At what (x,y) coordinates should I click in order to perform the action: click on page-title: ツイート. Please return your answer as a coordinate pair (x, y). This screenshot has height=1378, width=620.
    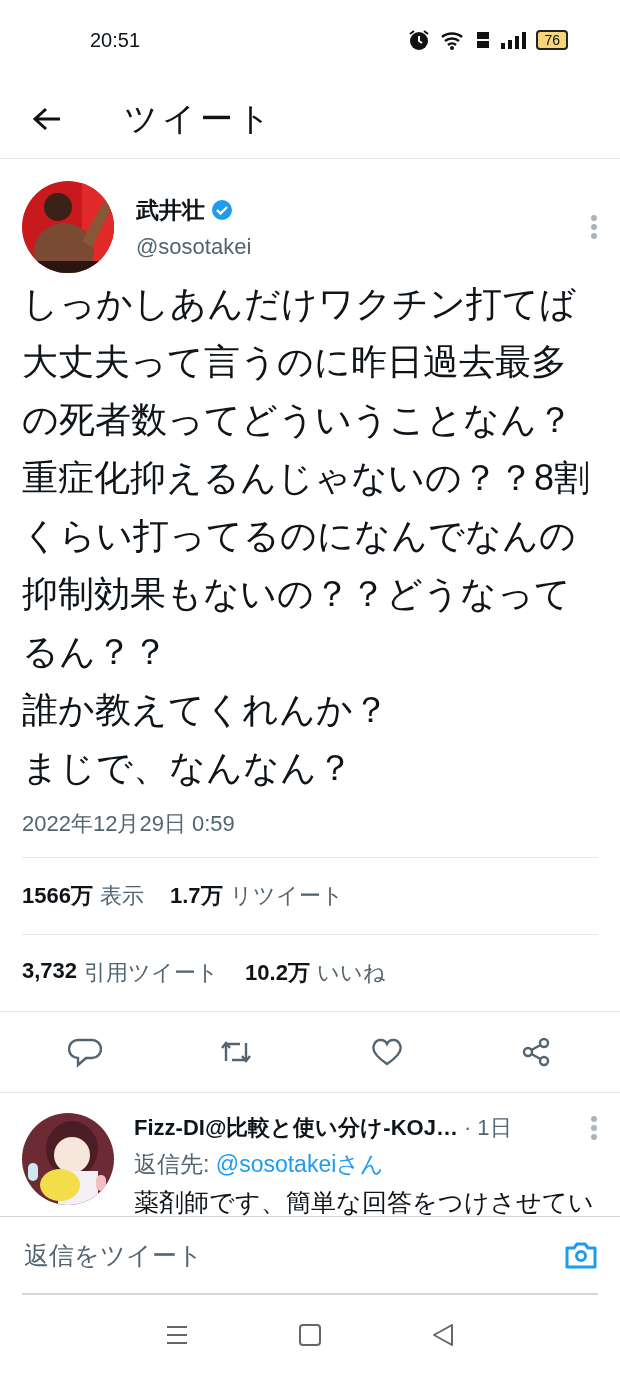
    Looking at the image, I should click on (199, 118).